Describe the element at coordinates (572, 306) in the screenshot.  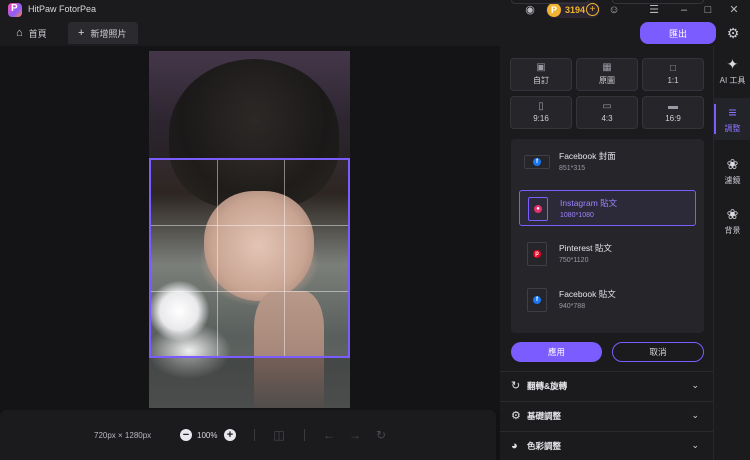
I see `preset-size: 940*788` at that location.